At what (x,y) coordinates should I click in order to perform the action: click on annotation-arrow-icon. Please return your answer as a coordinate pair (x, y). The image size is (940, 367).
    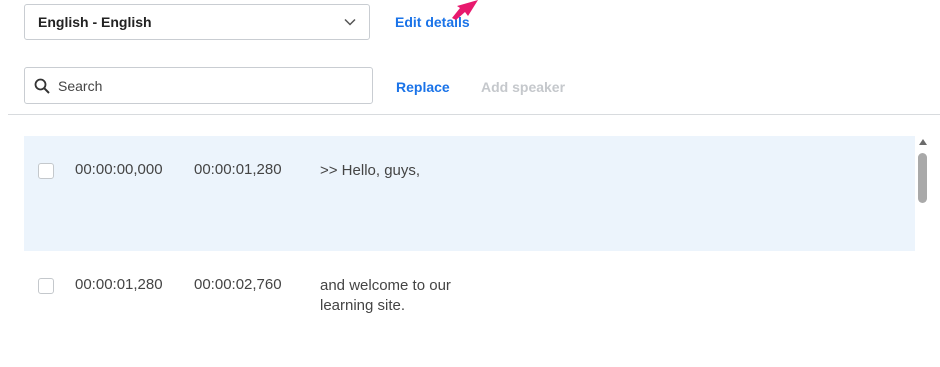
    Looking at the image, I should click on (465, 10).